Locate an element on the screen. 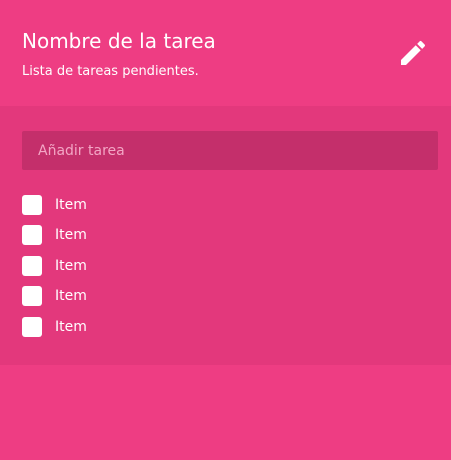  edit-button is located at coordinates (413, 53).